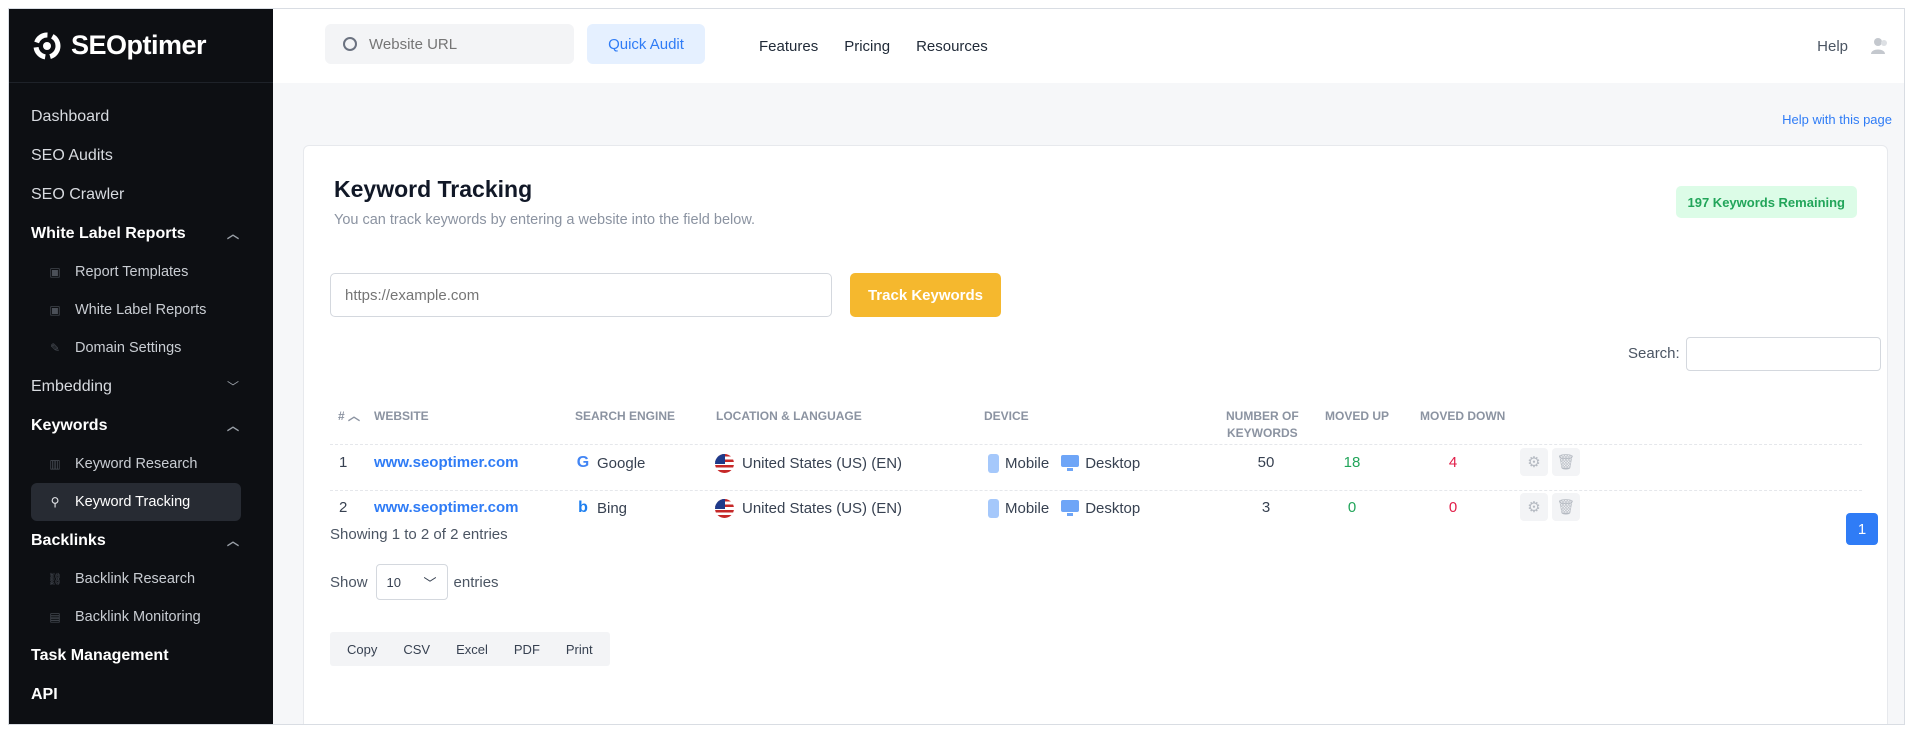 The width and height of the screenshot is (1913, 733). What do you see at coordinates (141, 310) in the screenshot?
I see `sidebar-subitem-label: White Label Reports` at bounding box center [141, 310].